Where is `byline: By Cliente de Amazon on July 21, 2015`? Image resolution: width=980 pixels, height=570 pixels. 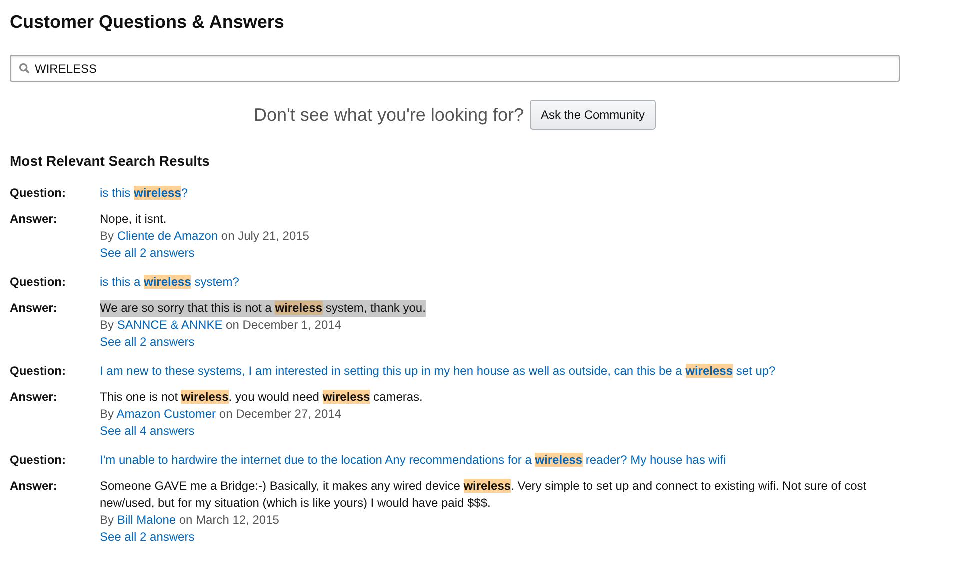
byline: By Cliente de Amazon on July 21, 2015 is located at coordinates (205, 235).